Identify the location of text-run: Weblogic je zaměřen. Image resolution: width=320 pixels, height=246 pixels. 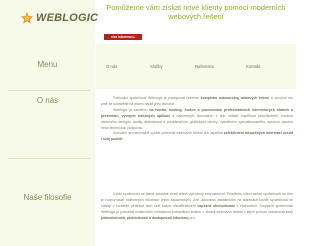
(131, 109).